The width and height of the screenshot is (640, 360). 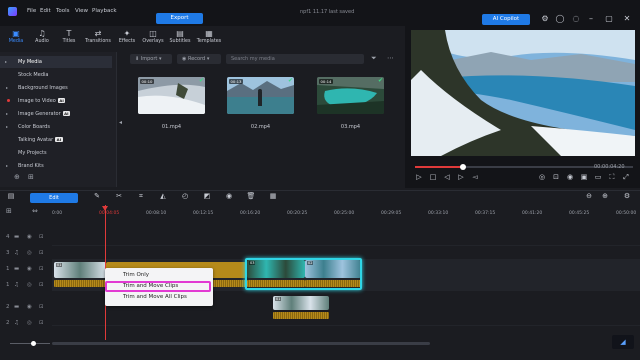 I want to click on audio-clip-01-lower, so click(x=301, y=315).